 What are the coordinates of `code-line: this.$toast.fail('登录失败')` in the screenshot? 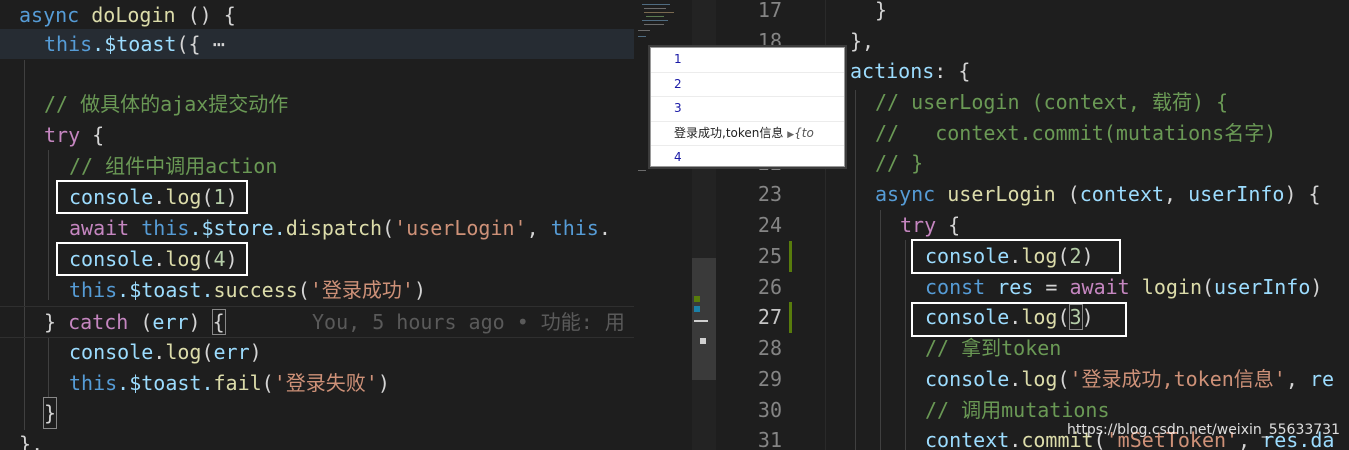 It's located at (317, 383).